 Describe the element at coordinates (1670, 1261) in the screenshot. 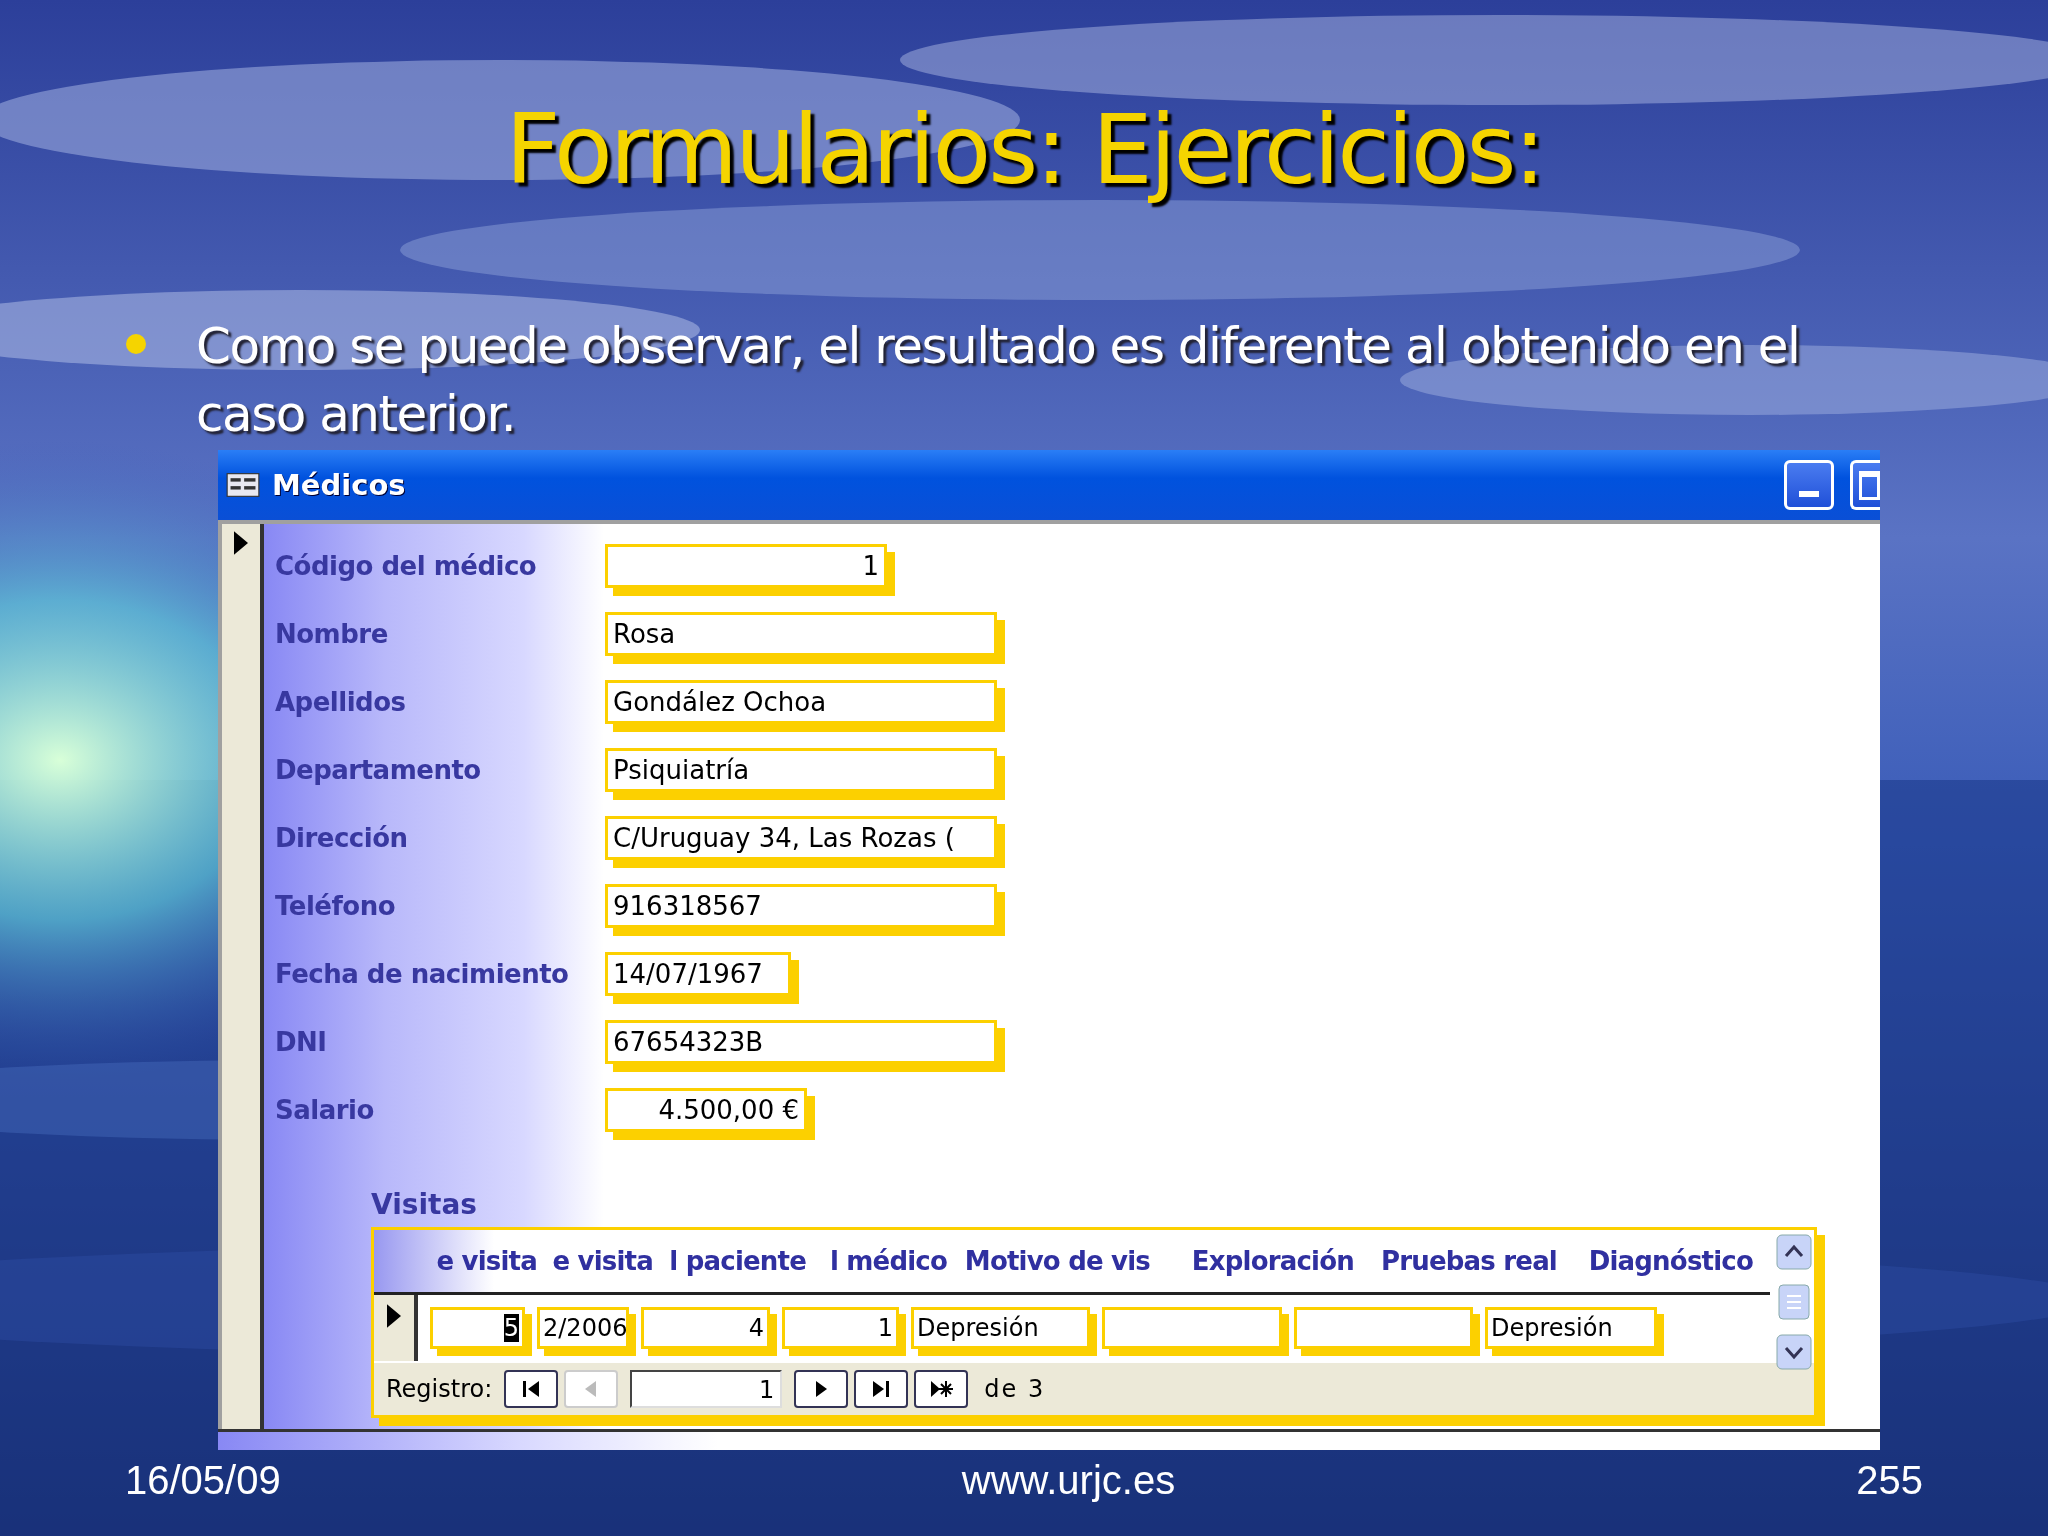

I see `column-header: Diagnóstico` at that location.